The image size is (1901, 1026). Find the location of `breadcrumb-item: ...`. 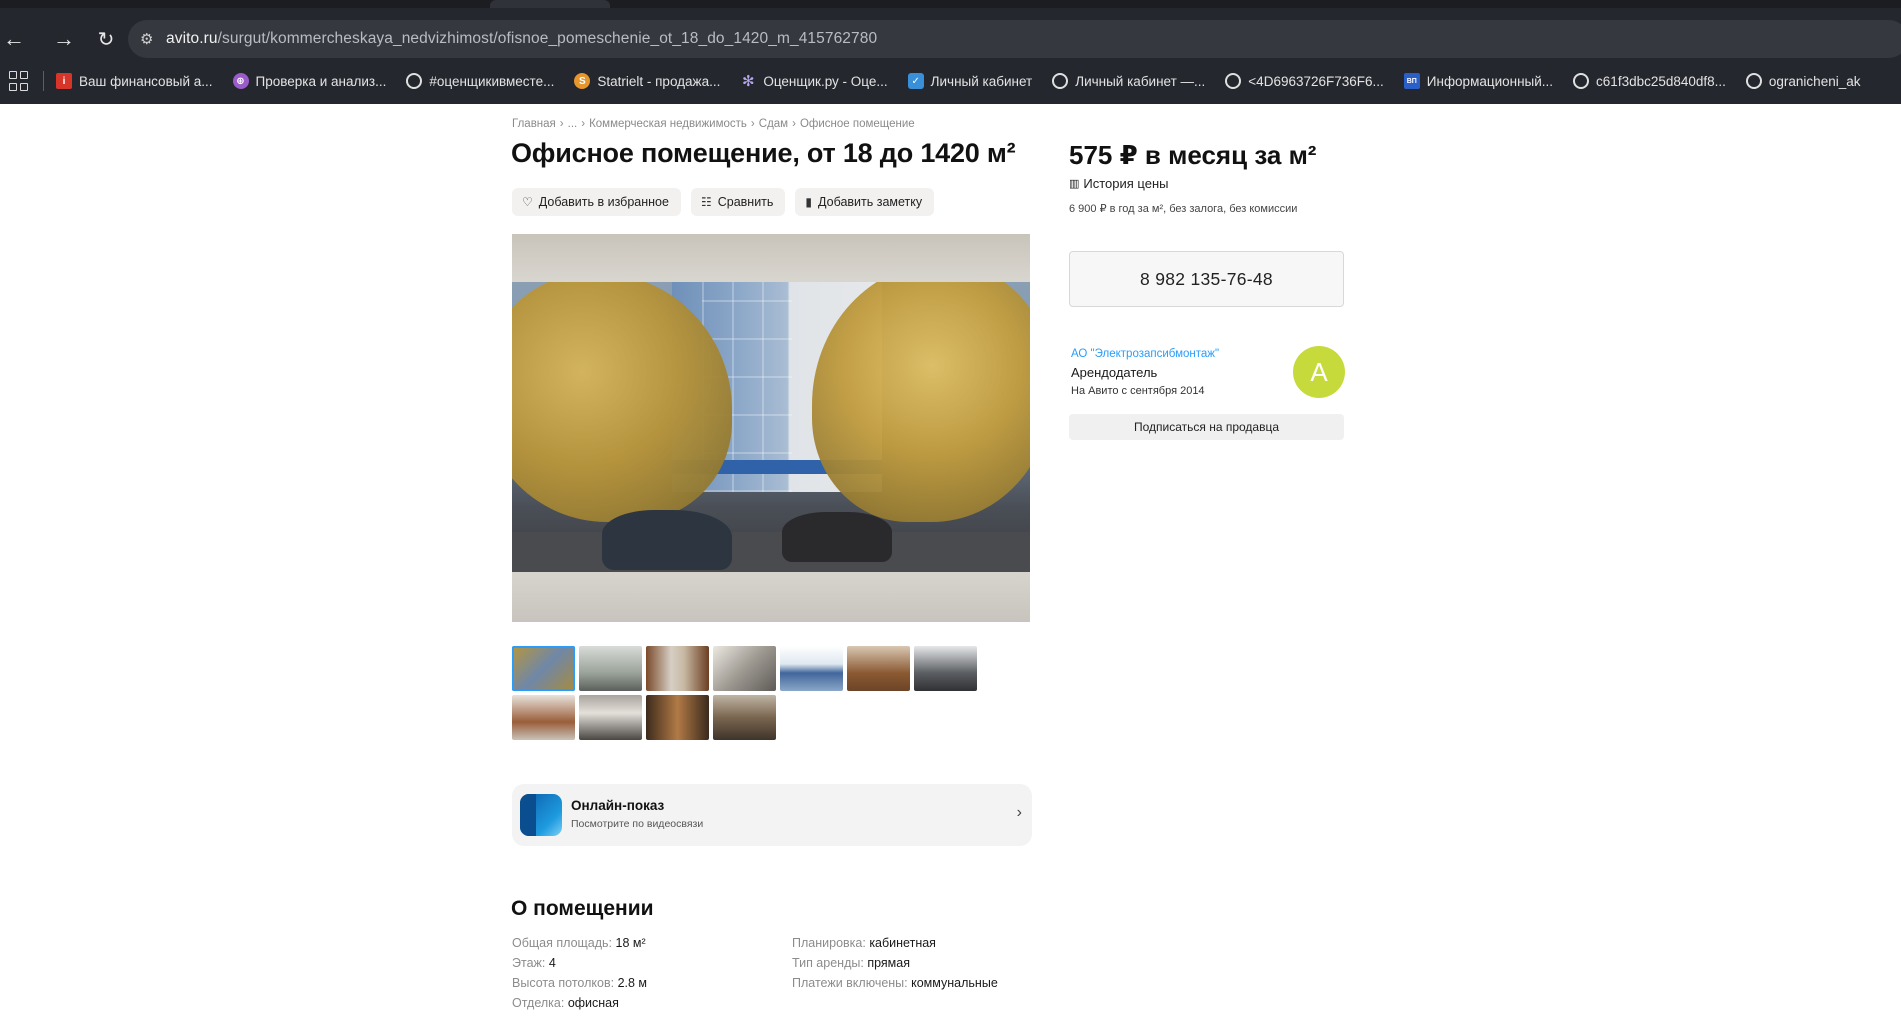

breadcrumb-item: ... is located at coordinates (573, 124).